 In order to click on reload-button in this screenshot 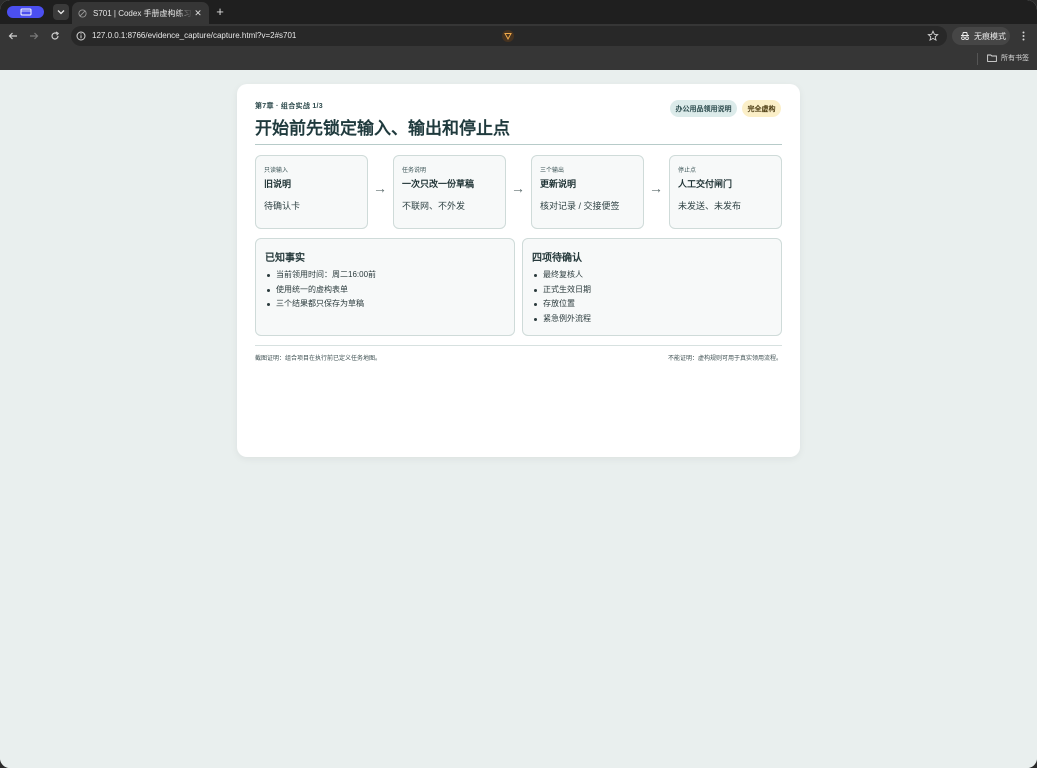, I will do `click(55, 36)`.